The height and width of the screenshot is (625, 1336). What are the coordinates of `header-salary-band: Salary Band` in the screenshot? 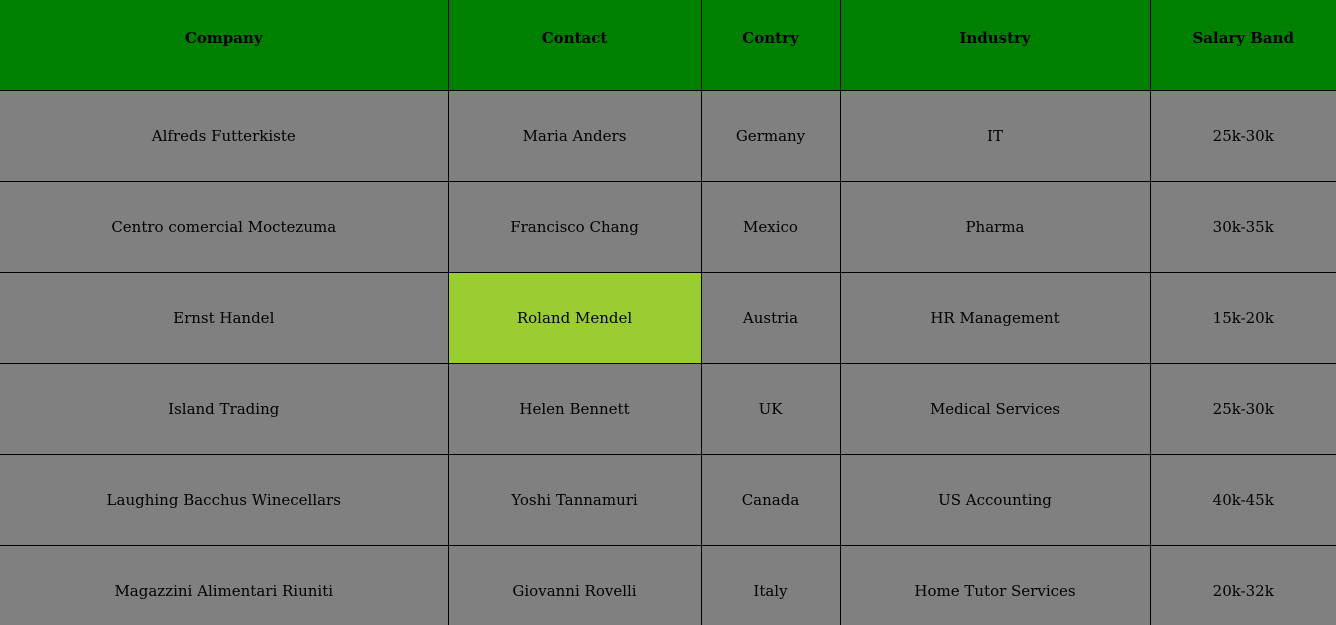 It's located at (1242, 45).